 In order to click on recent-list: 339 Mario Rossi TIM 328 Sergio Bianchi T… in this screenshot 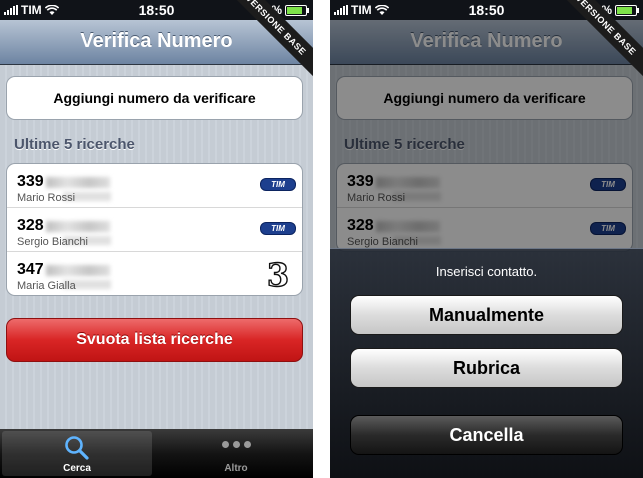, I will do `click(154, 229)`.